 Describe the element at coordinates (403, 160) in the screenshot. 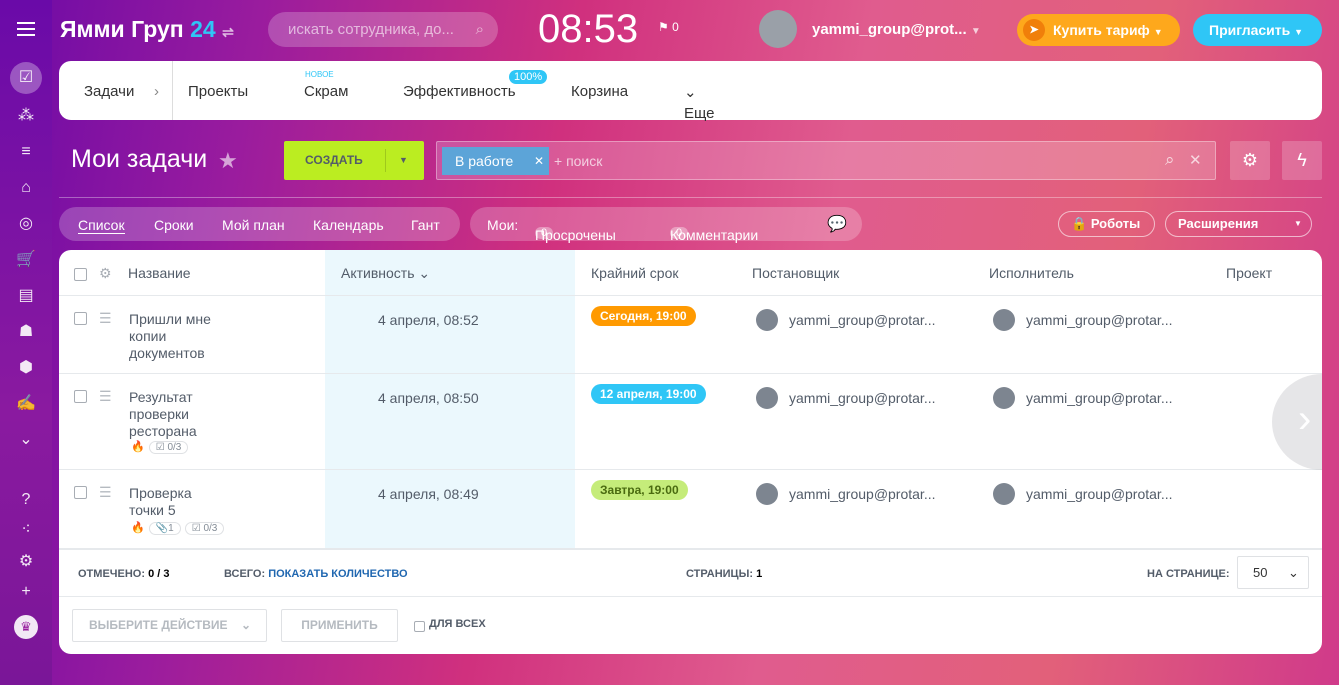

I see `chevron-down-icon: ▼` at that location.